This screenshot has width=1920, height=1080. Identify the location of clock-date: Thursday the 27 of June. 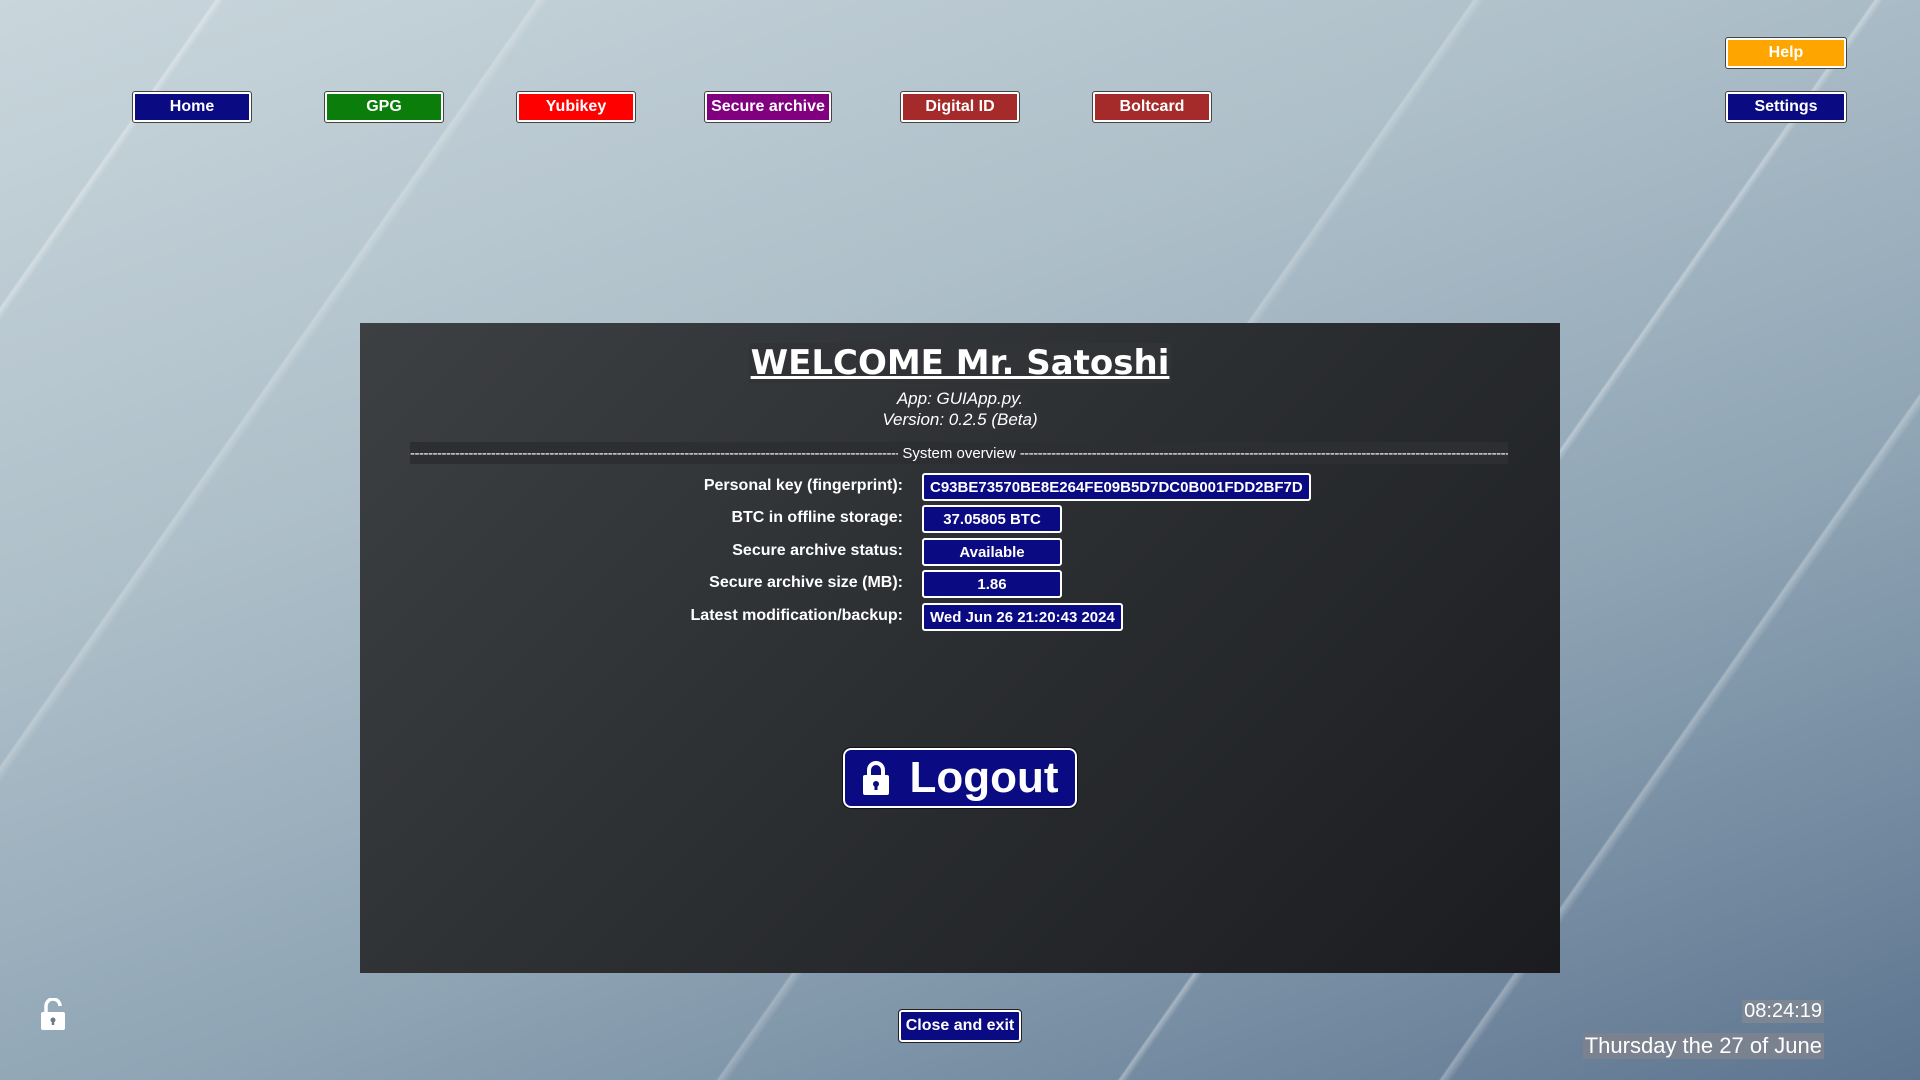
(1703, 1046).